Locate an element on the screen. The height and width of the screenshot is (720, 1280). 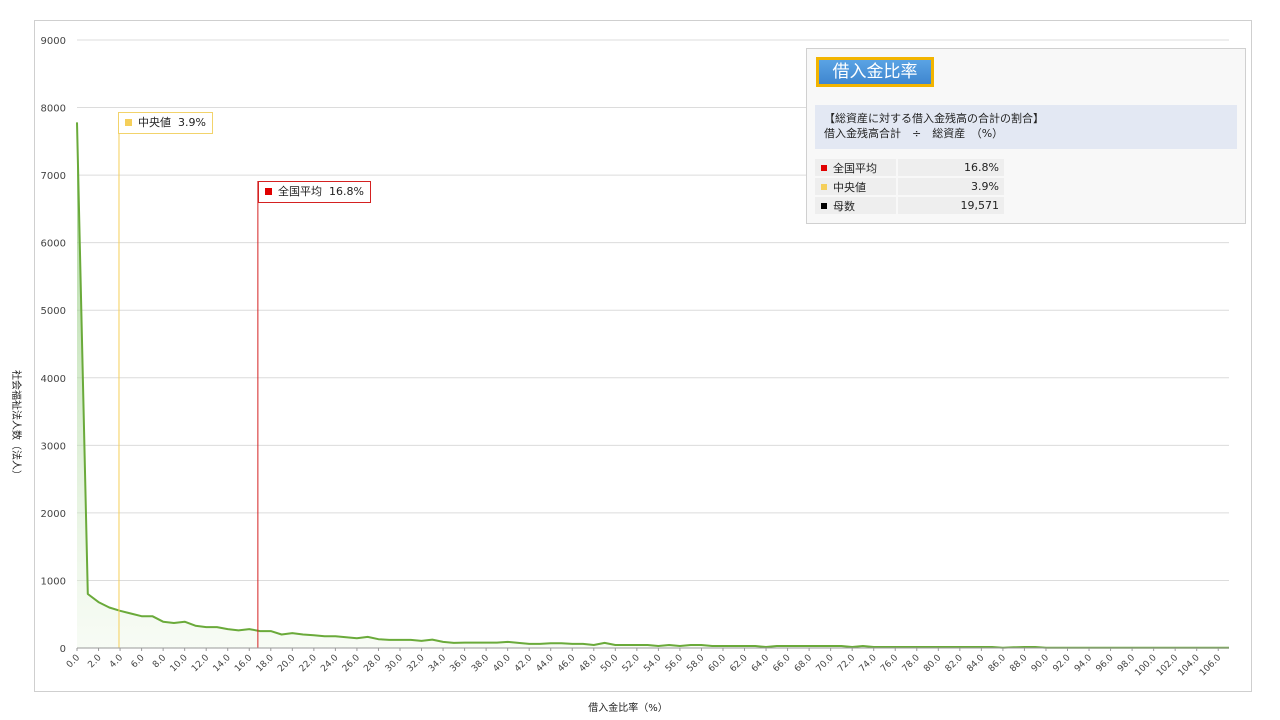
x-tick-label: 24.0 is located at coordinates (329, 663).